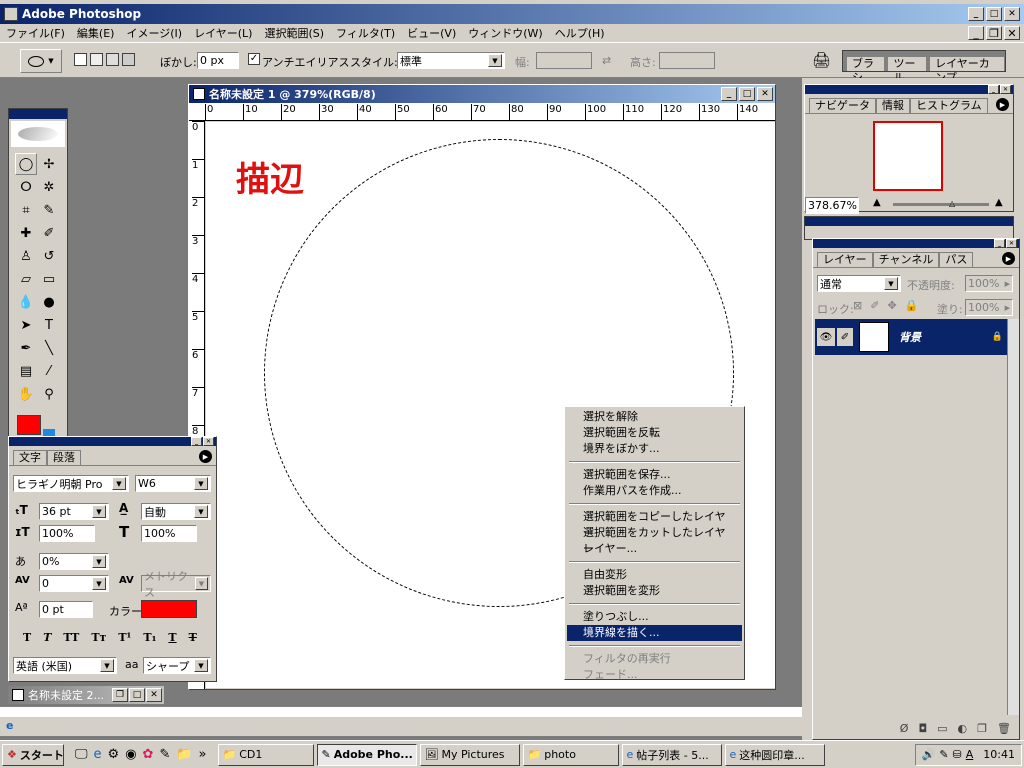 This screenshot has width=1024, height=768. I want to click on minimize-icon: _, so click(976, 14).